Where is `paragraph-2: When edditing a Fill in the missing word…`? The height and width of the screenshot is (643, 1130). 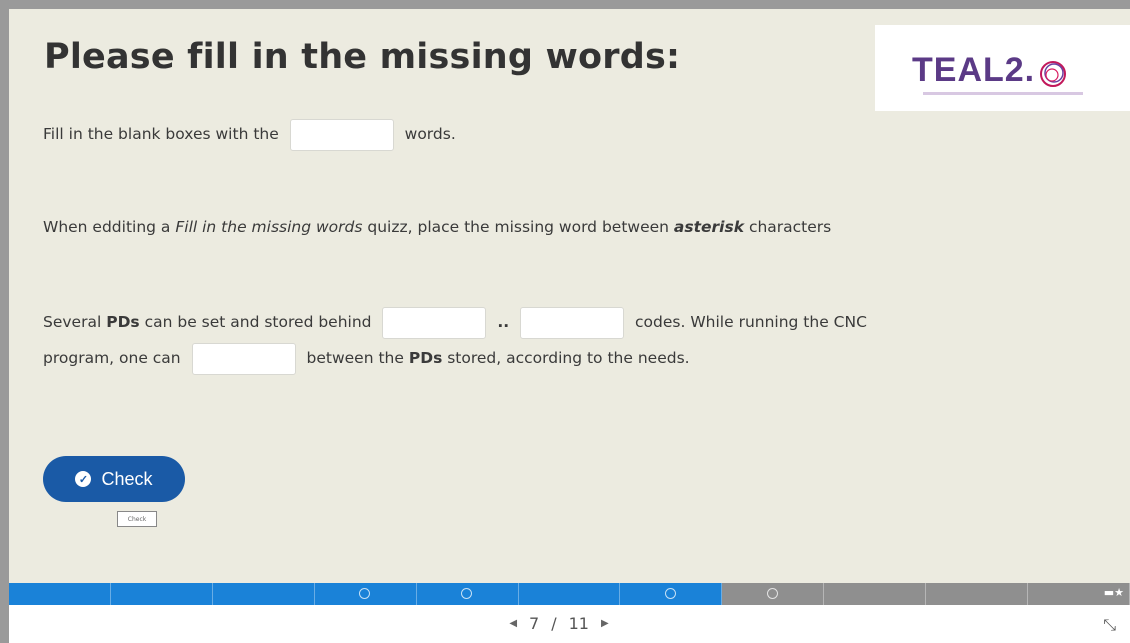 paragraph-2: When edditing a Fill in the missing word… is located at coordinates (437, 227).